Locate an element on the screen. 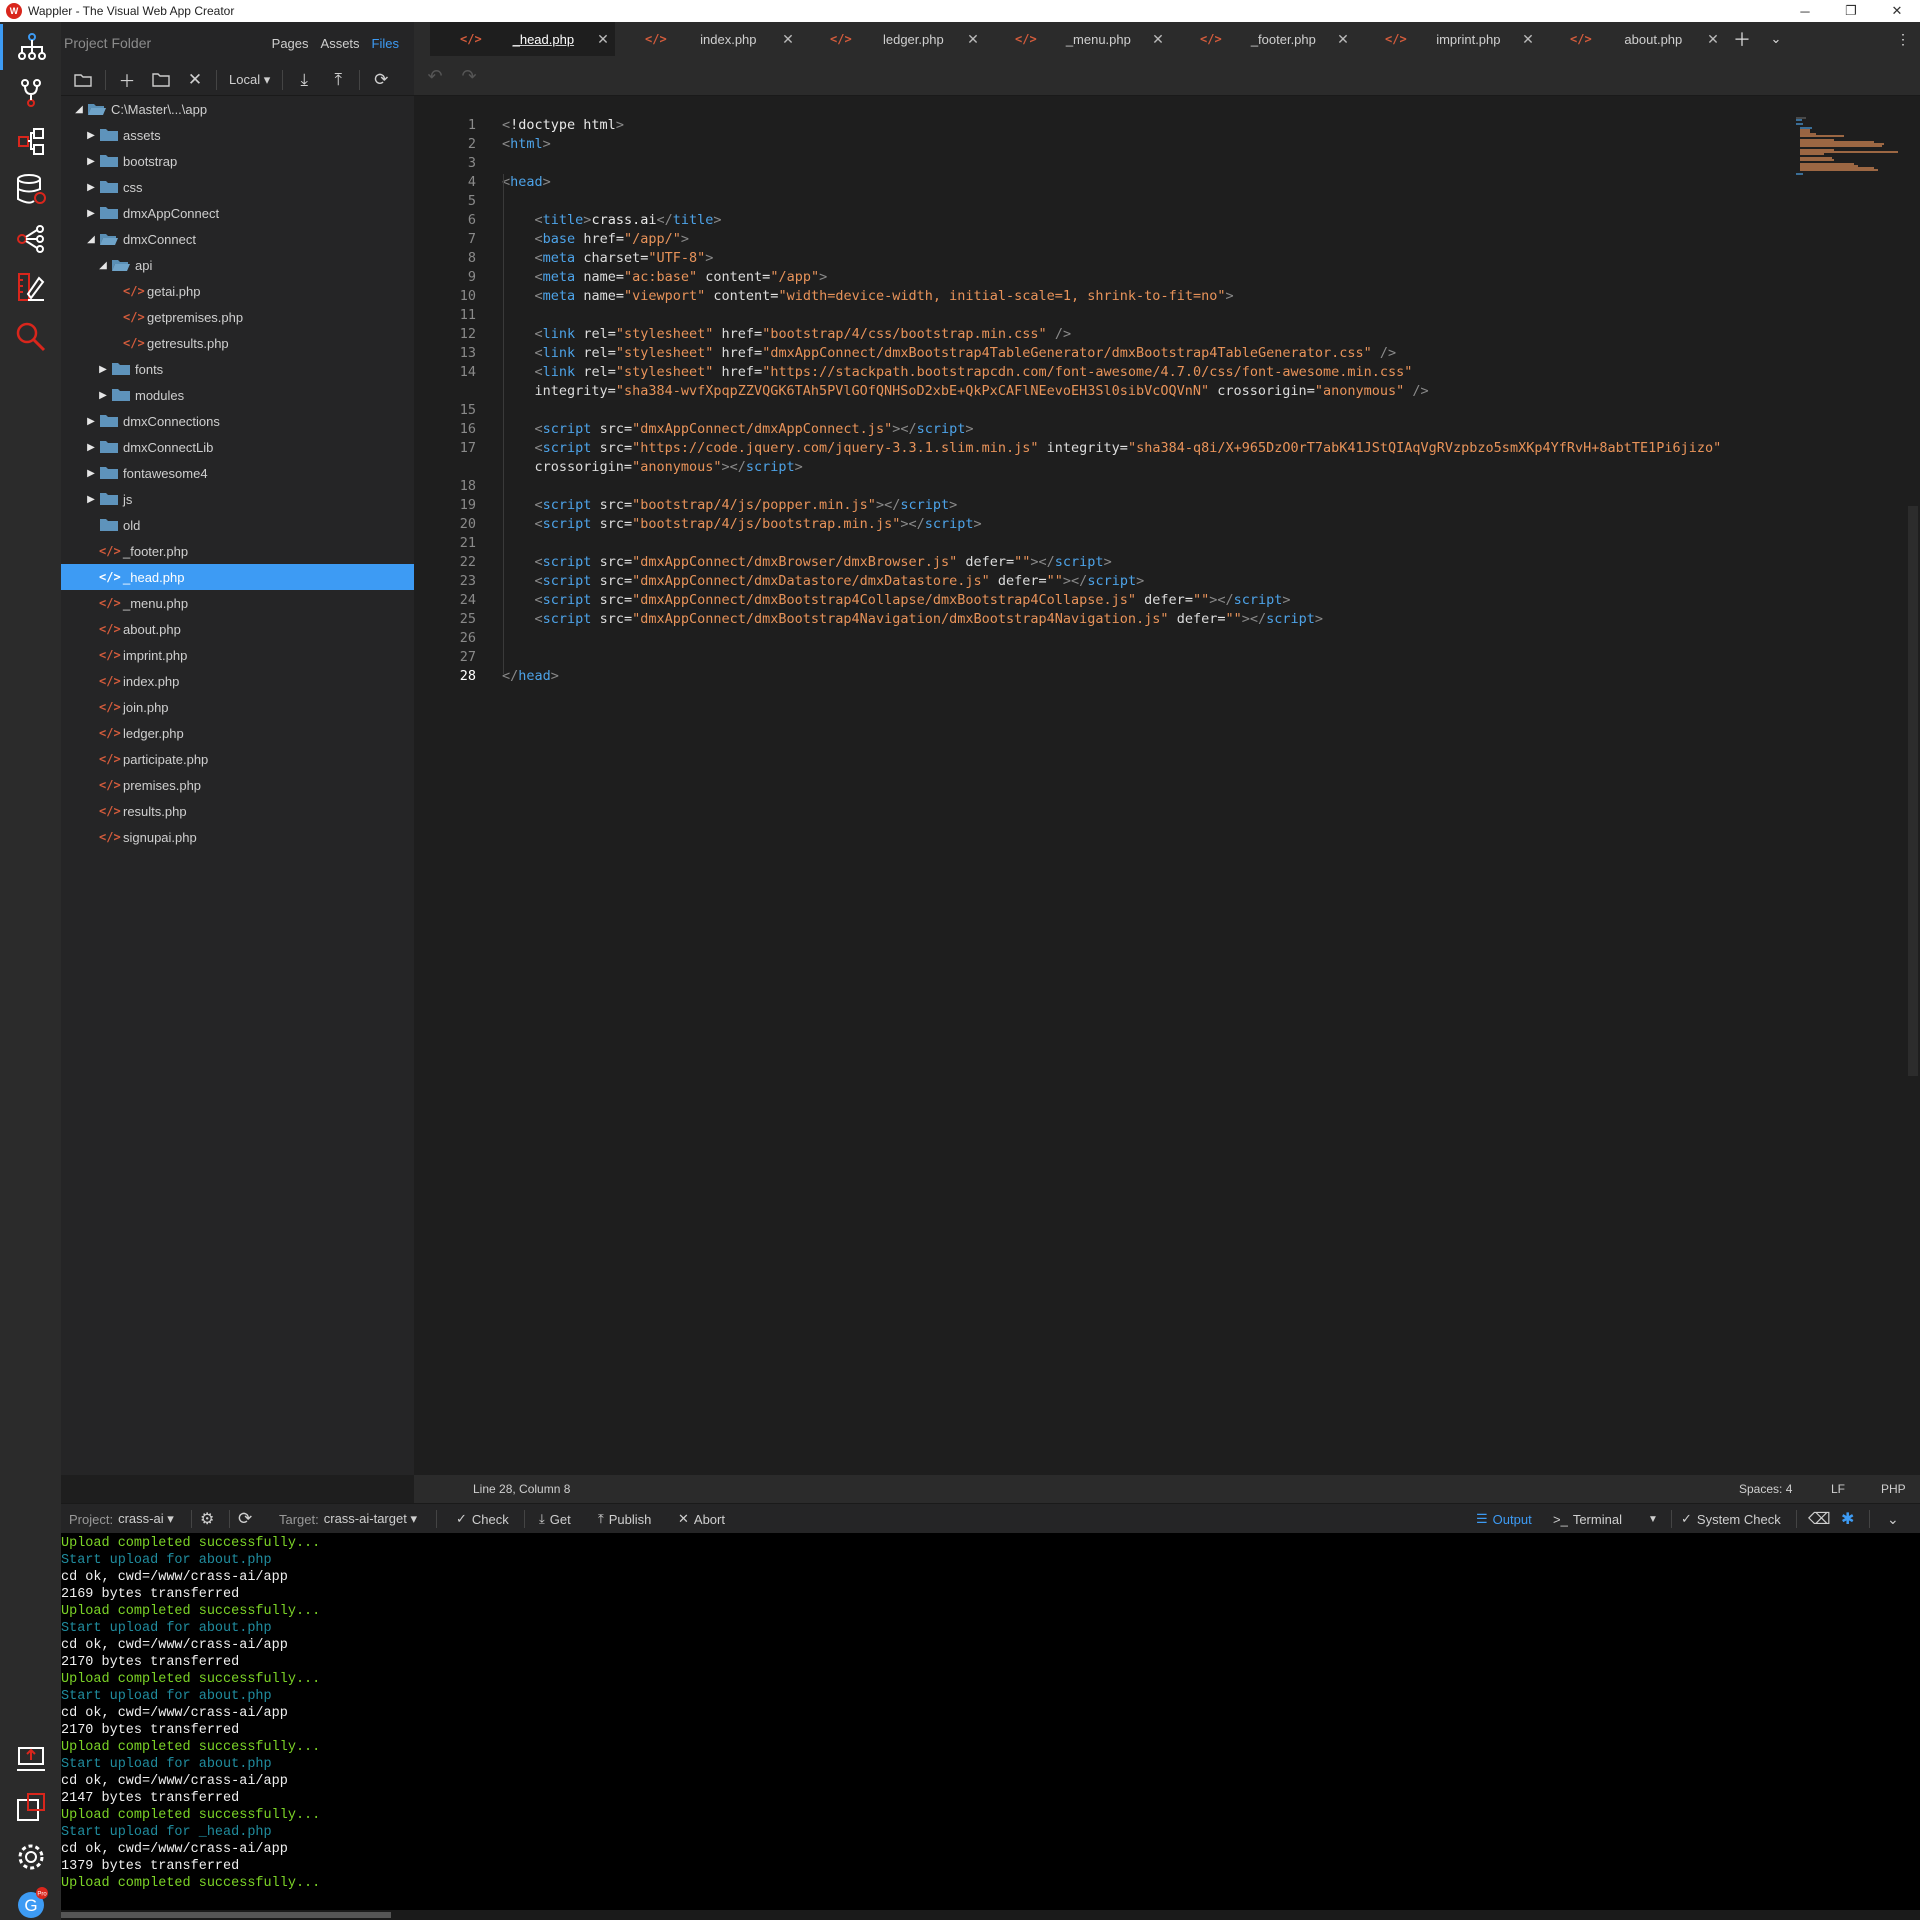  open-folder-icon is located at coordinates (84, 80).